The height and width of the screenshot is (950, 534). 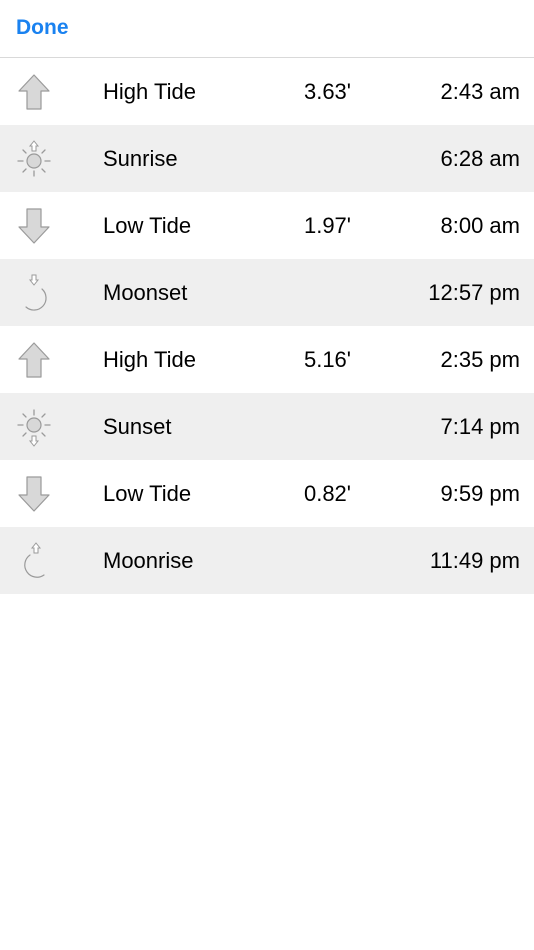 What do you see at coordinates (267, 426) in the screenshot?
I see `event-row: Sunset 7:14 pm` at bounding box center [267, 426].